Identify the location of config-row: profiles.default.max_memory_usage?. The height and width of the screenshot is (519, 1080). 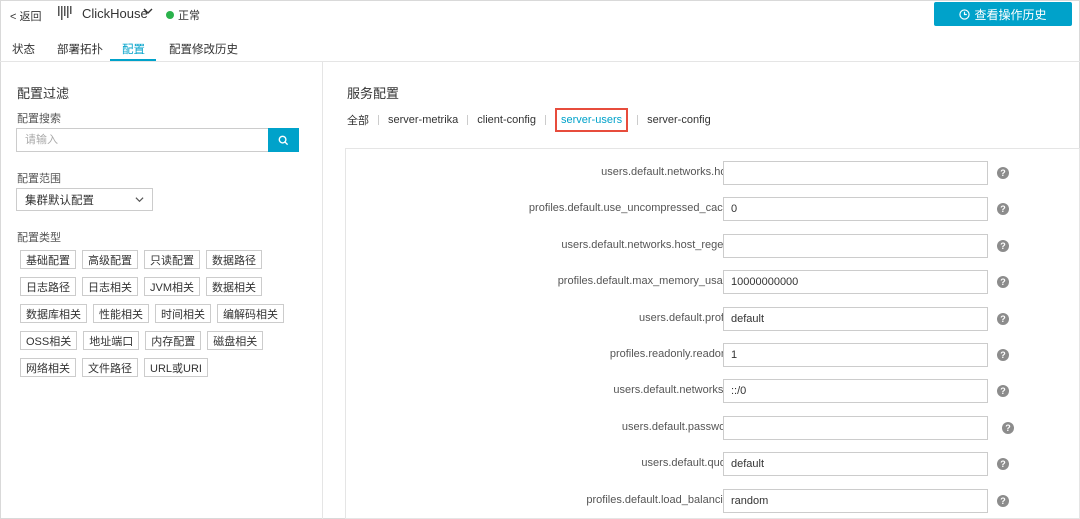
(713, 282).